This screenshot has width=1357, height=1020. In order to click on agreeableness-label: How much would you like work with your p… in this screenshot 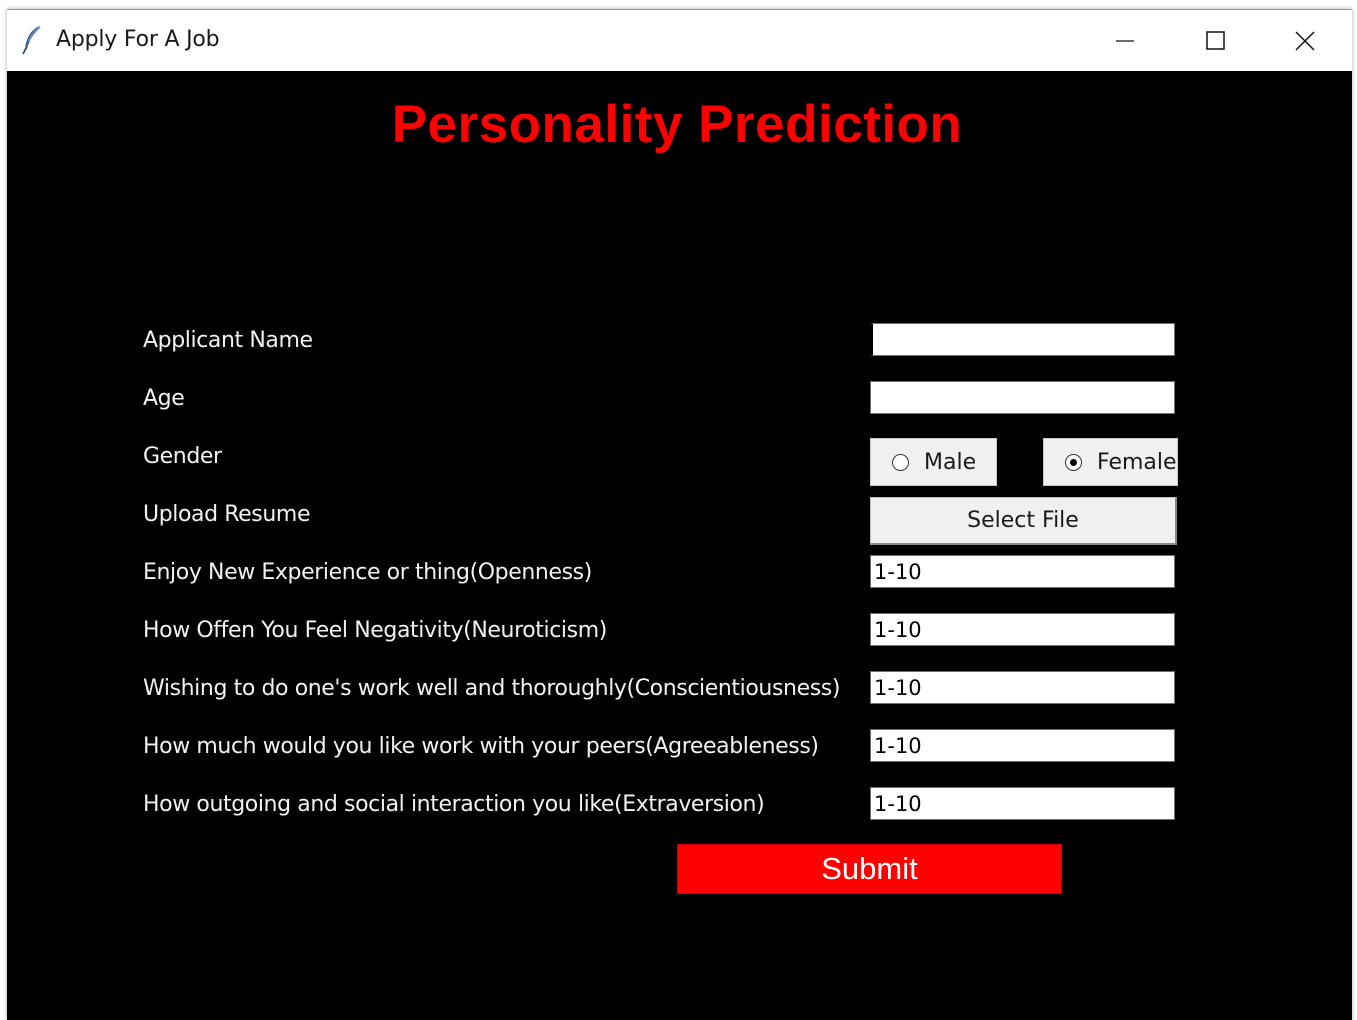, I will do `click(481, 746)`.